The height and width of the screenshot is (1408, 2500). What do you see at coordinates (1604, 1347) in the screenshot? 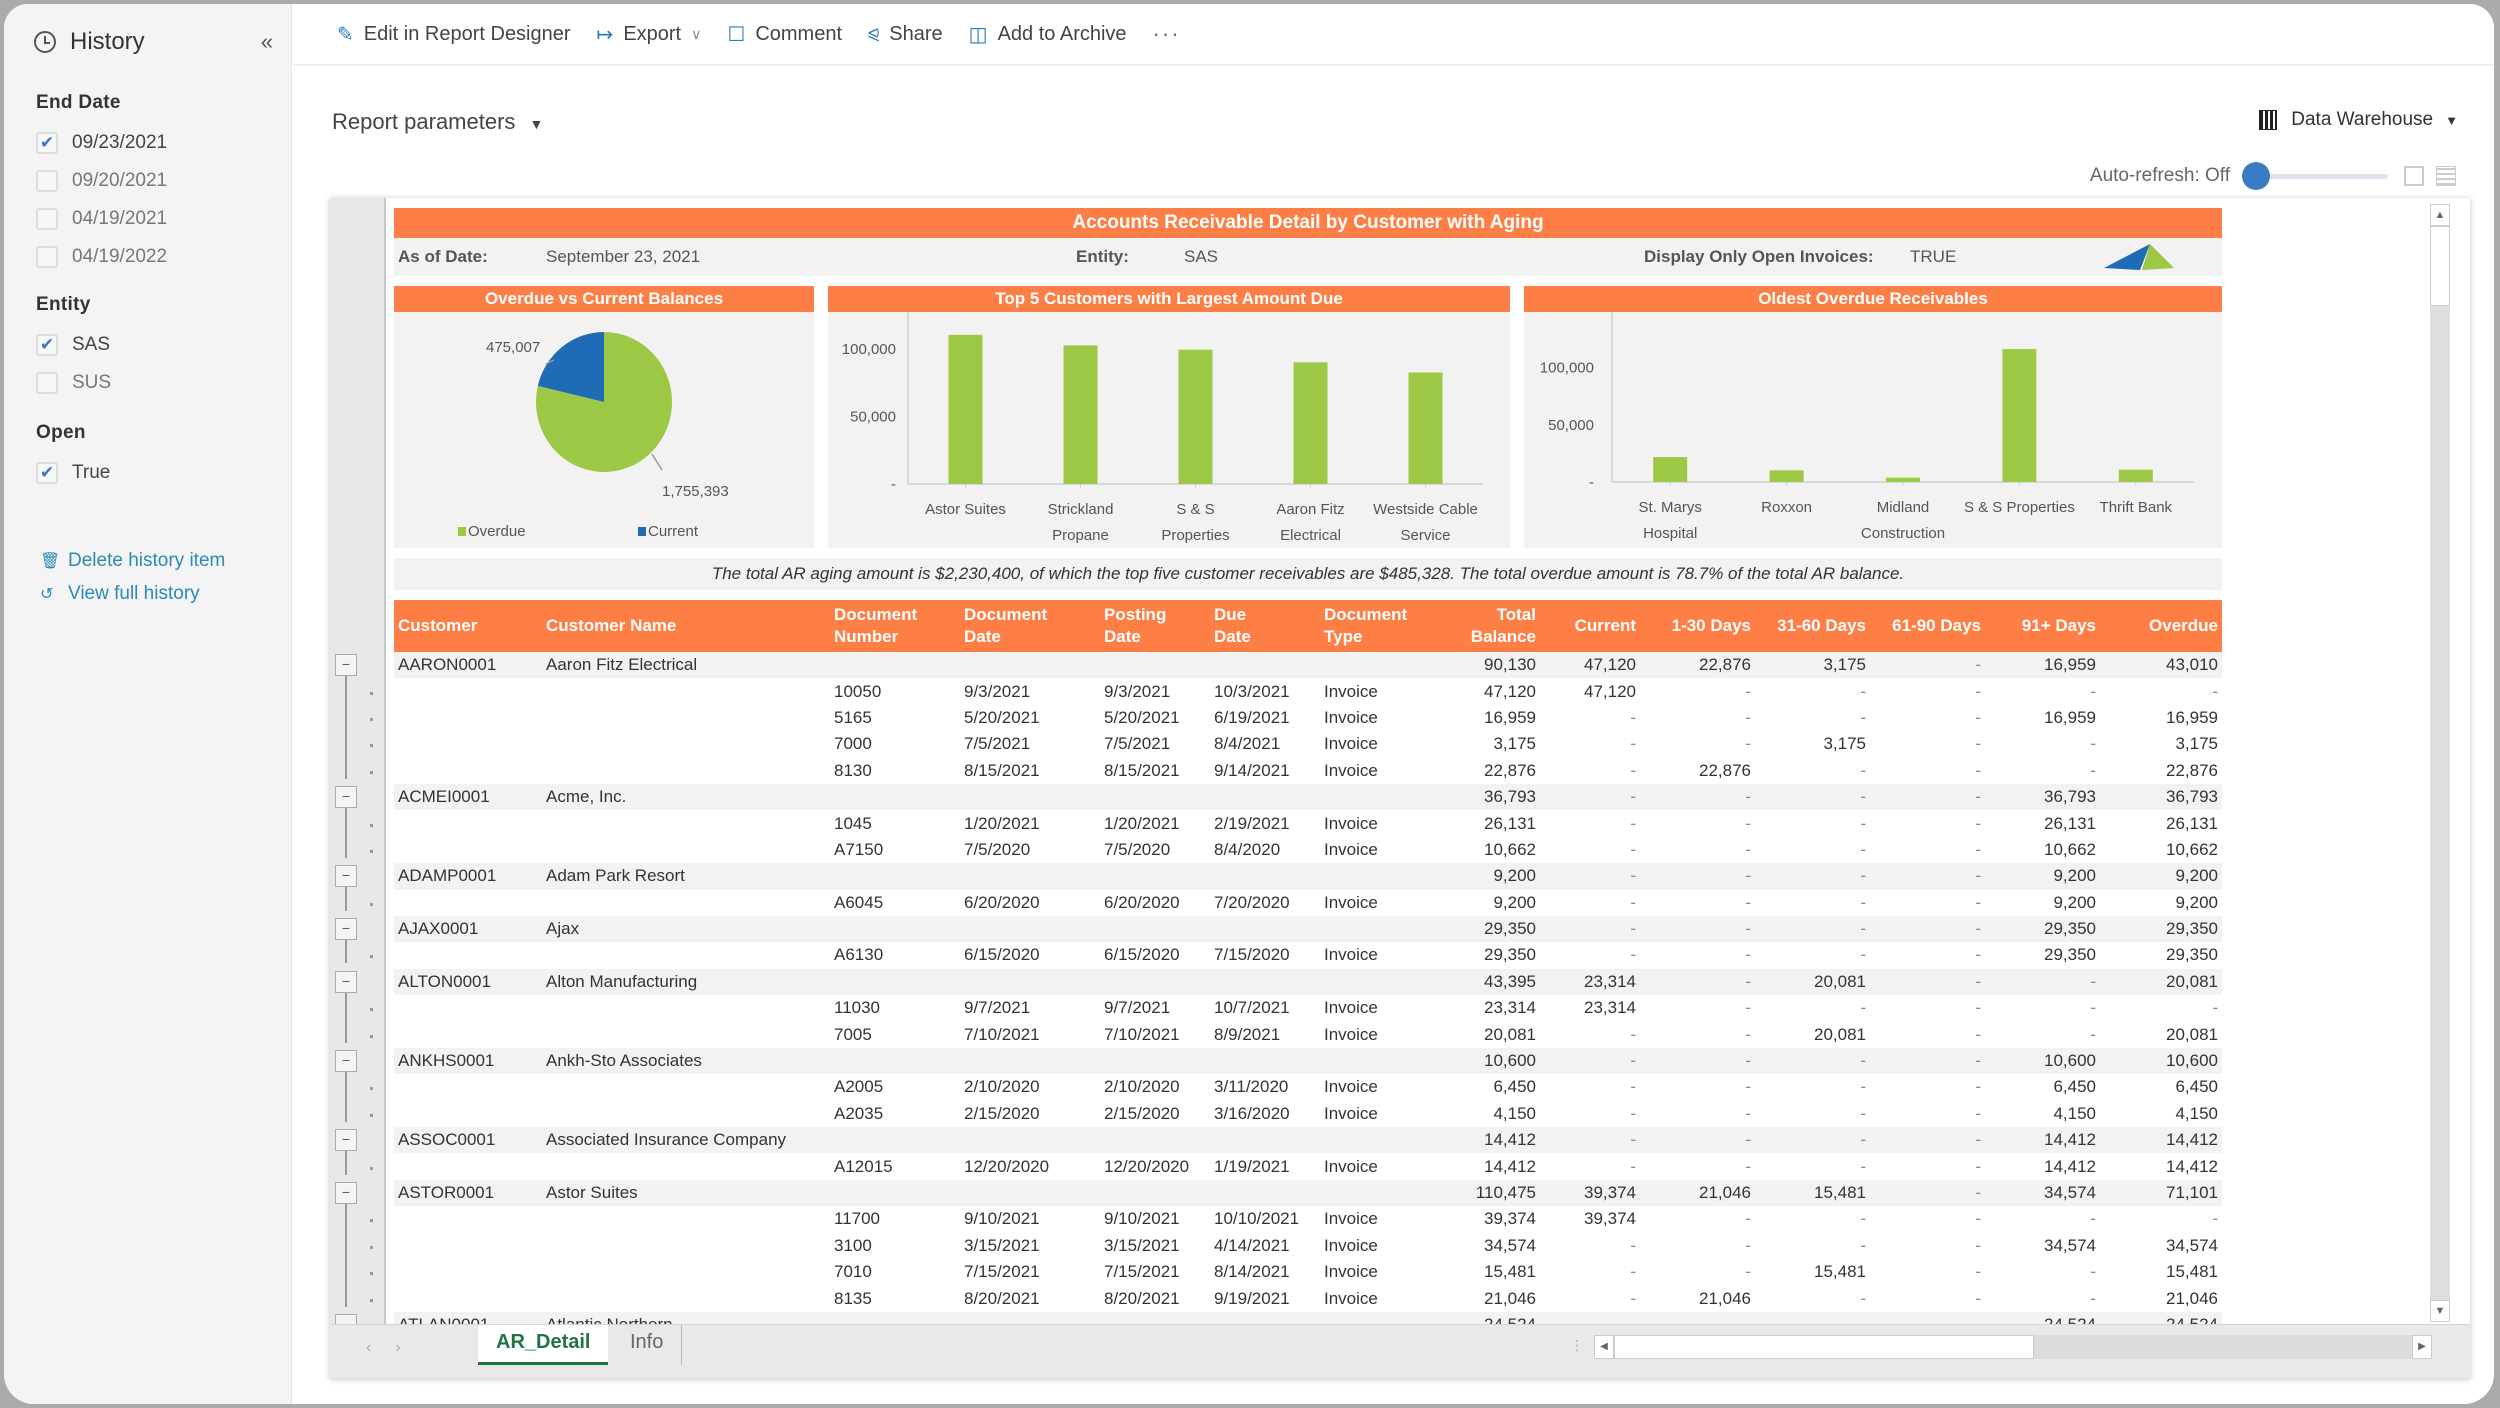
I see `scroll-left-button: ◀` at bounding box center [1604, 1347].